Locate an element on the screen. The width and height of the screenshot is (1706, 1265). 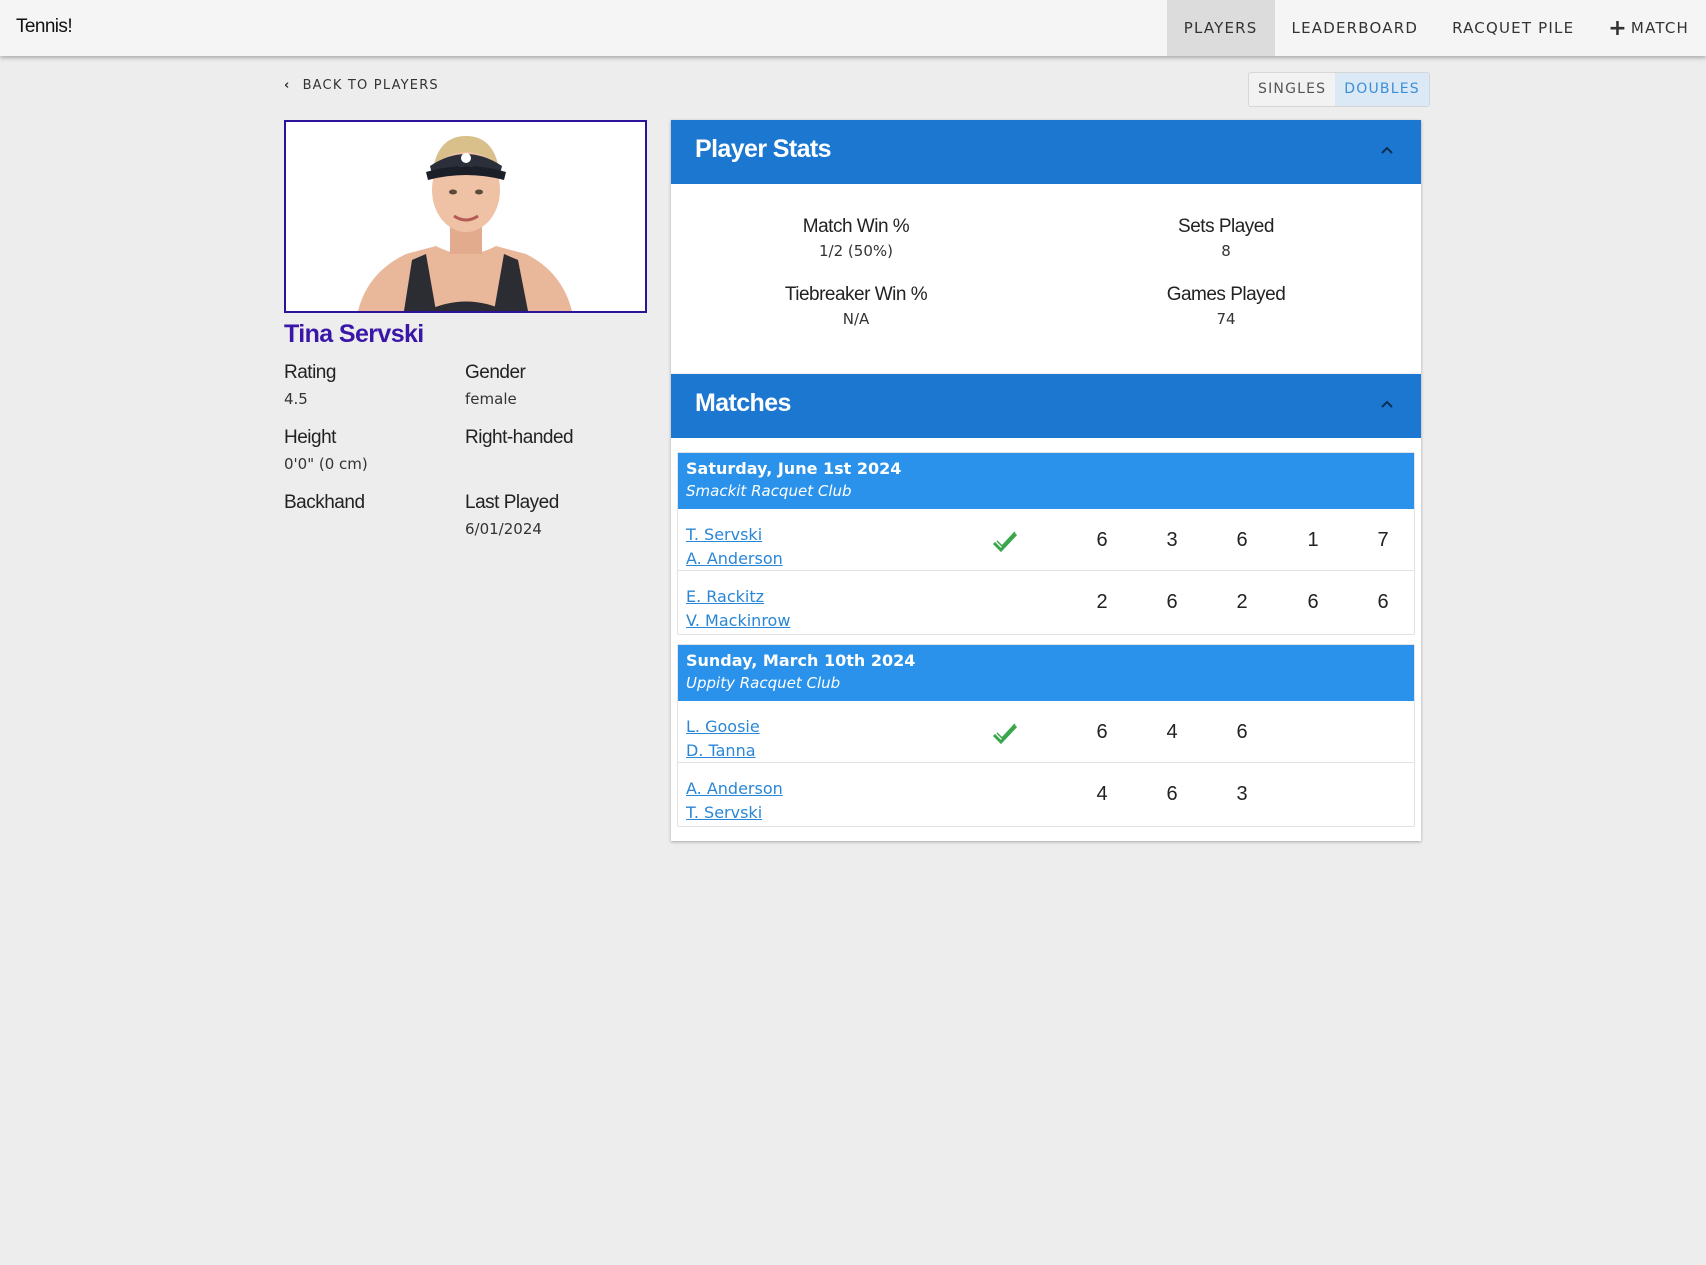
main-nav: PLAYERS LEADERBOARD RACQUET PILE + MATCH is located at coordinates (1436, 28).